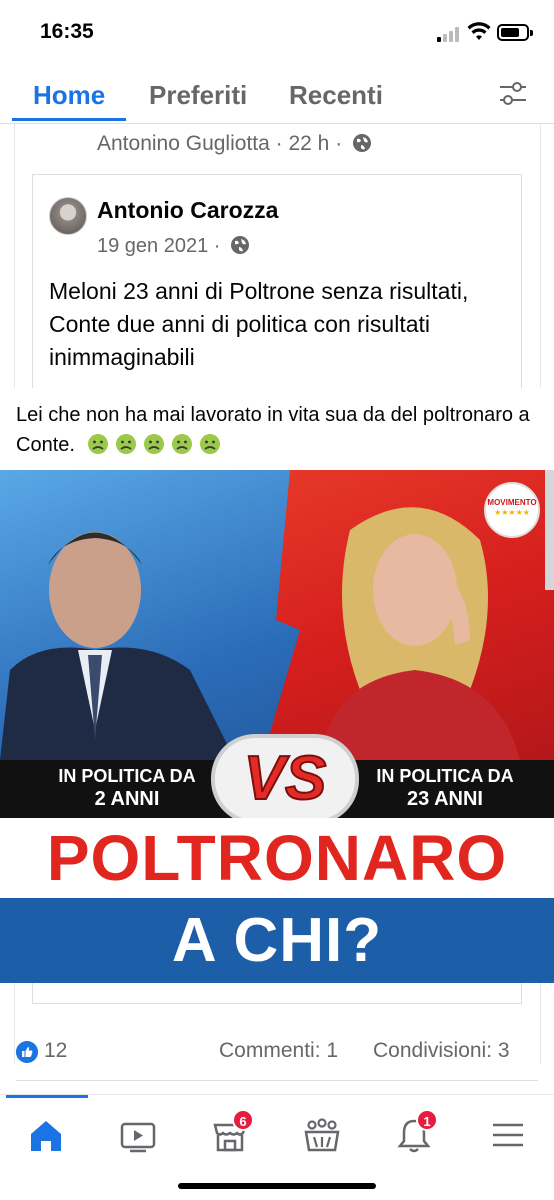 This screenshot has width=554, height=1200. What do you see at coordinates (27, 1052) in the screenshot?
I see `like-icon` at bounding box center [27, 1052].